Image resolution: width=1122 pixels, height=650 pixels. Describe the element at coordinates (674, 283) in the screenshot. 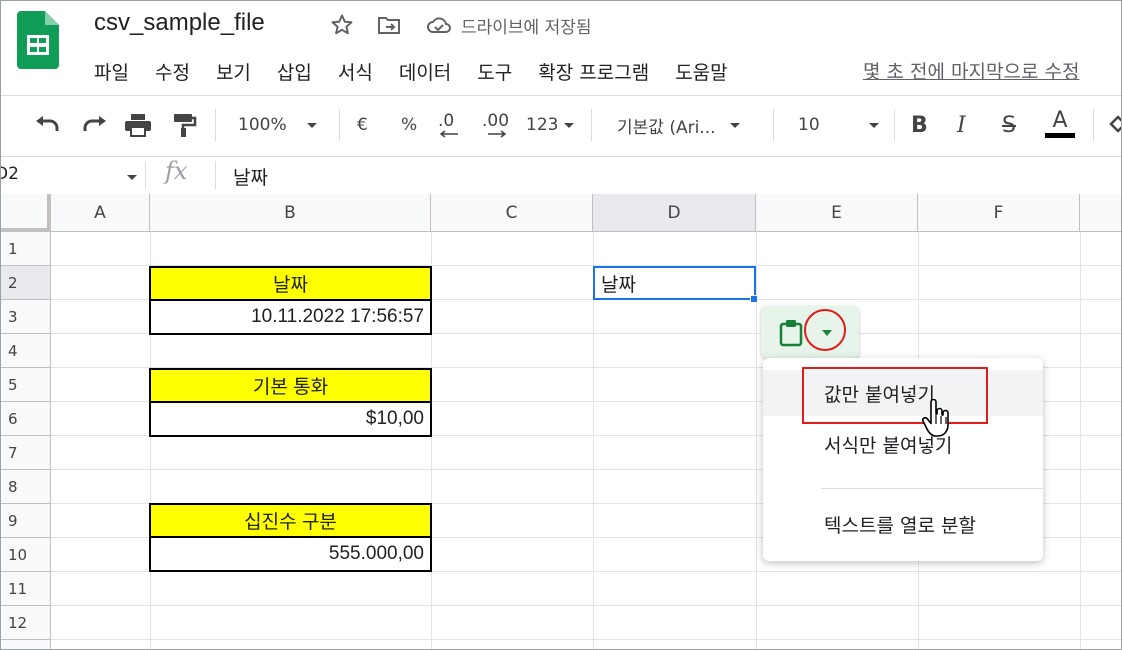

I see `cell-d2-selected: 날짜` at that location.